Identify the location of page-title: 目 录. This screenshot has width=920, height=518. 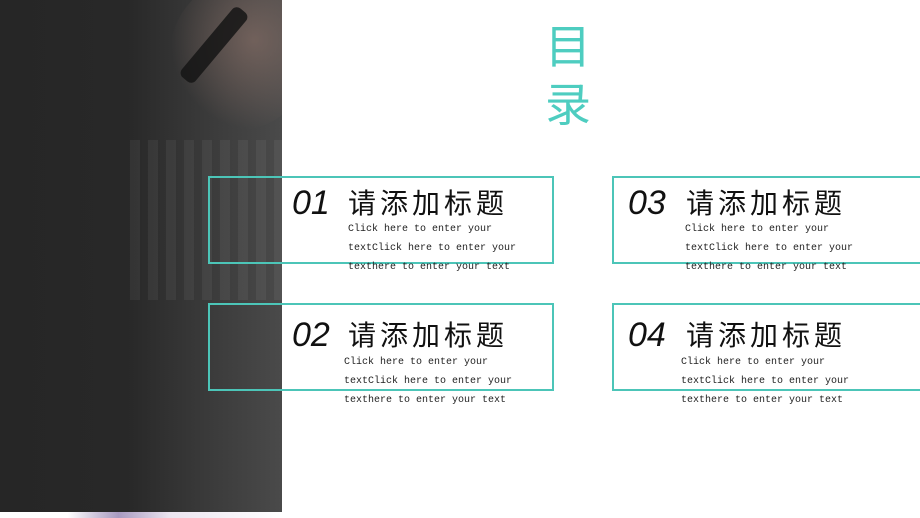
(568, 76).